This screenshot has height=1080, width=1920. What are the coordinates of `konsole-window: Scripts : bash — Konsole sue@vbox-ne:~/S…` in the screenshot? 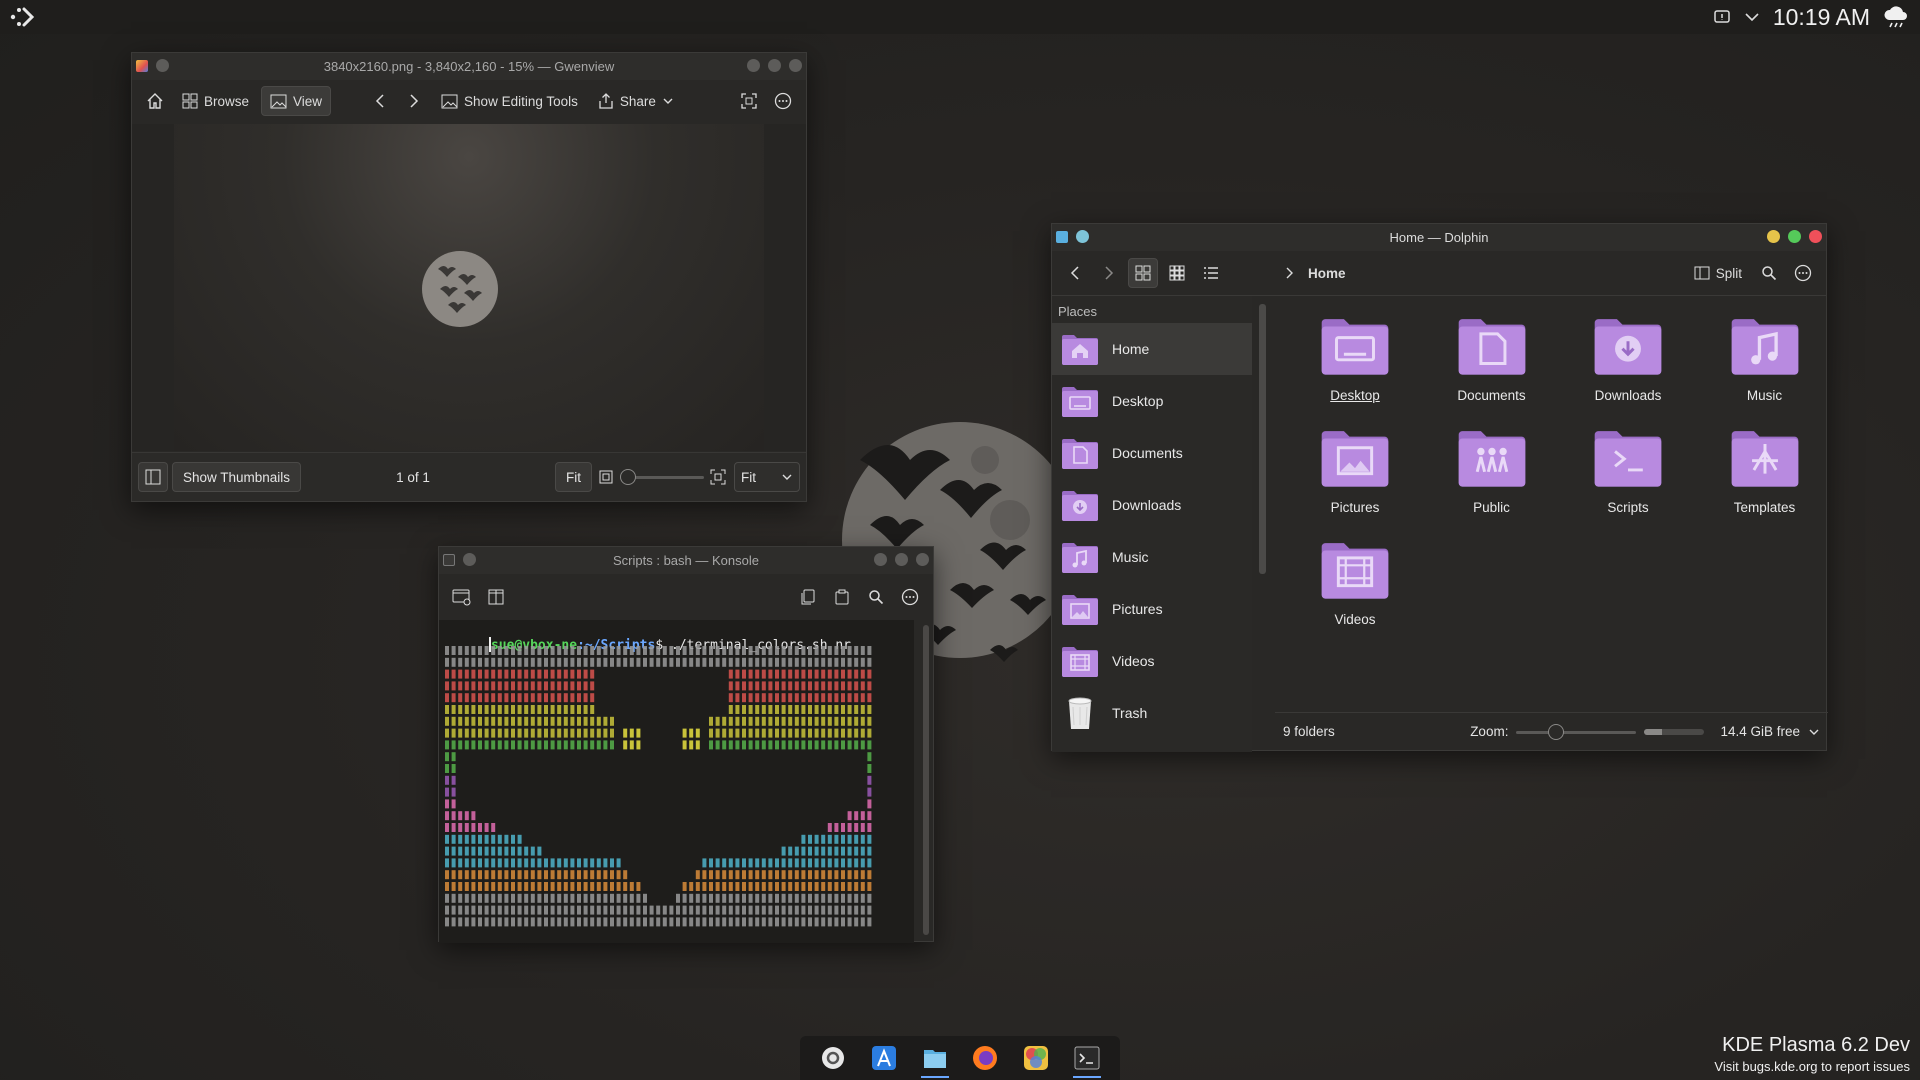 It's located at (686, 744).